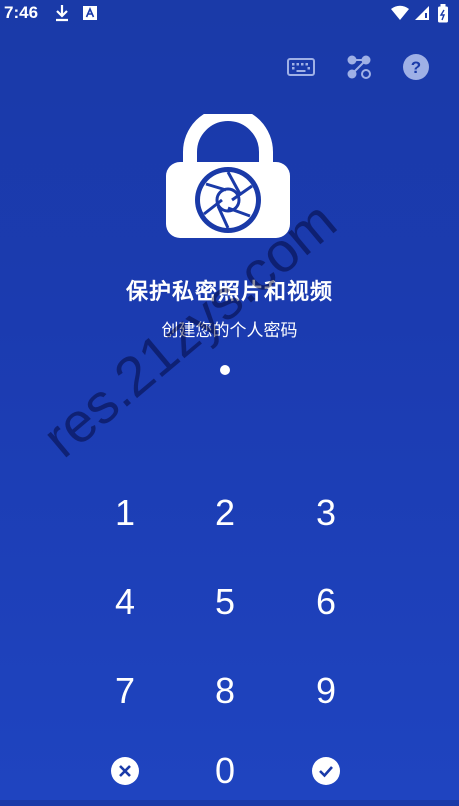 Image resolution: width=459 pixels, height=806 pixels. I want to click on key-1: 1, so click(125, 513).